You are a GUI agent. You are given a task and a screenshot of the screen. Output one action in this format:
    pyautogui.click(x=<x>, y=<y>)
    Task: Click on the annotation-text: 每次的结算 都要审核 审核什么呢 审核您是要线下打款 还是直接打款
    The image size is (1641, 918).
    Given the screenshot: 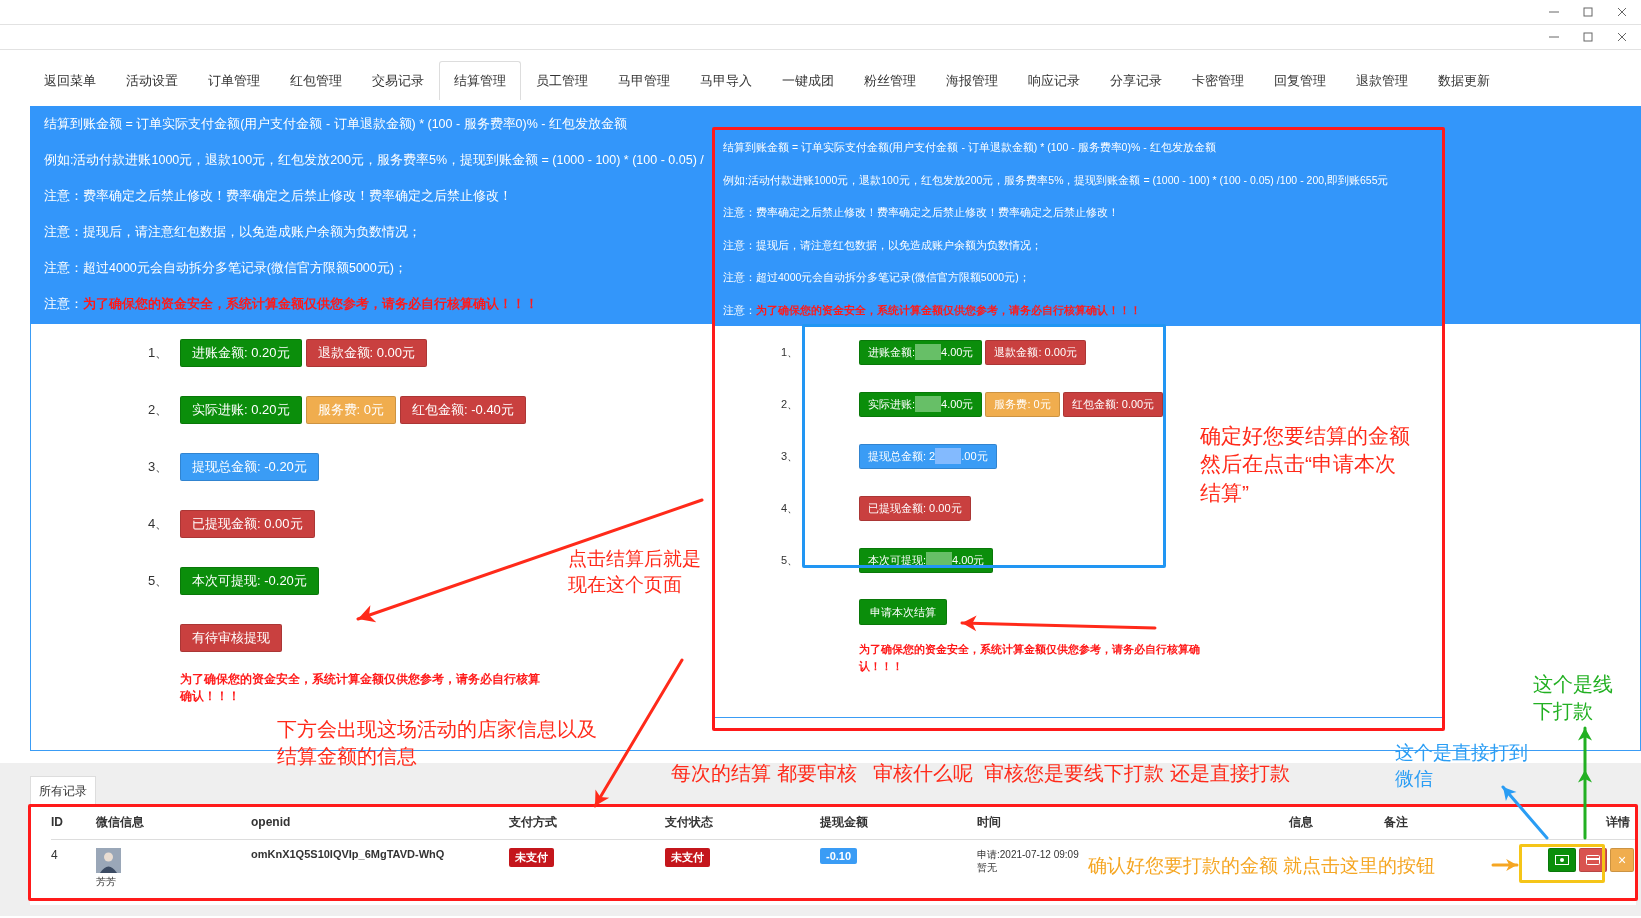 What is the action you would take?
    pyautogui.click(x=980, y=773)
    